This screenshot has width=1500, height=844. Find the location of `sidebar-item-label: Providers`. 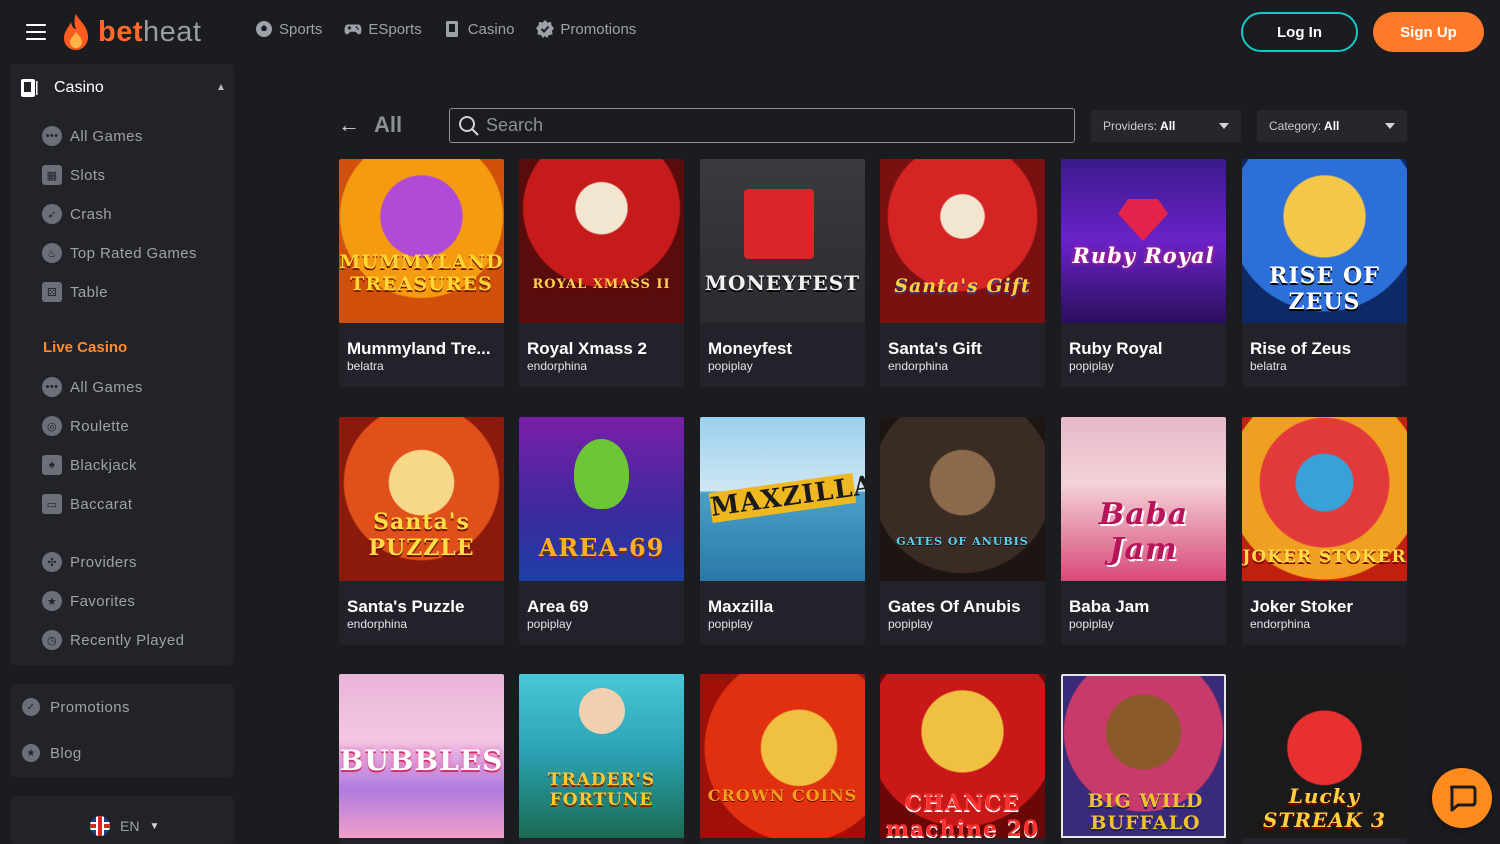

sidebar-item-label: Providers is located at coordinates (103, 562).